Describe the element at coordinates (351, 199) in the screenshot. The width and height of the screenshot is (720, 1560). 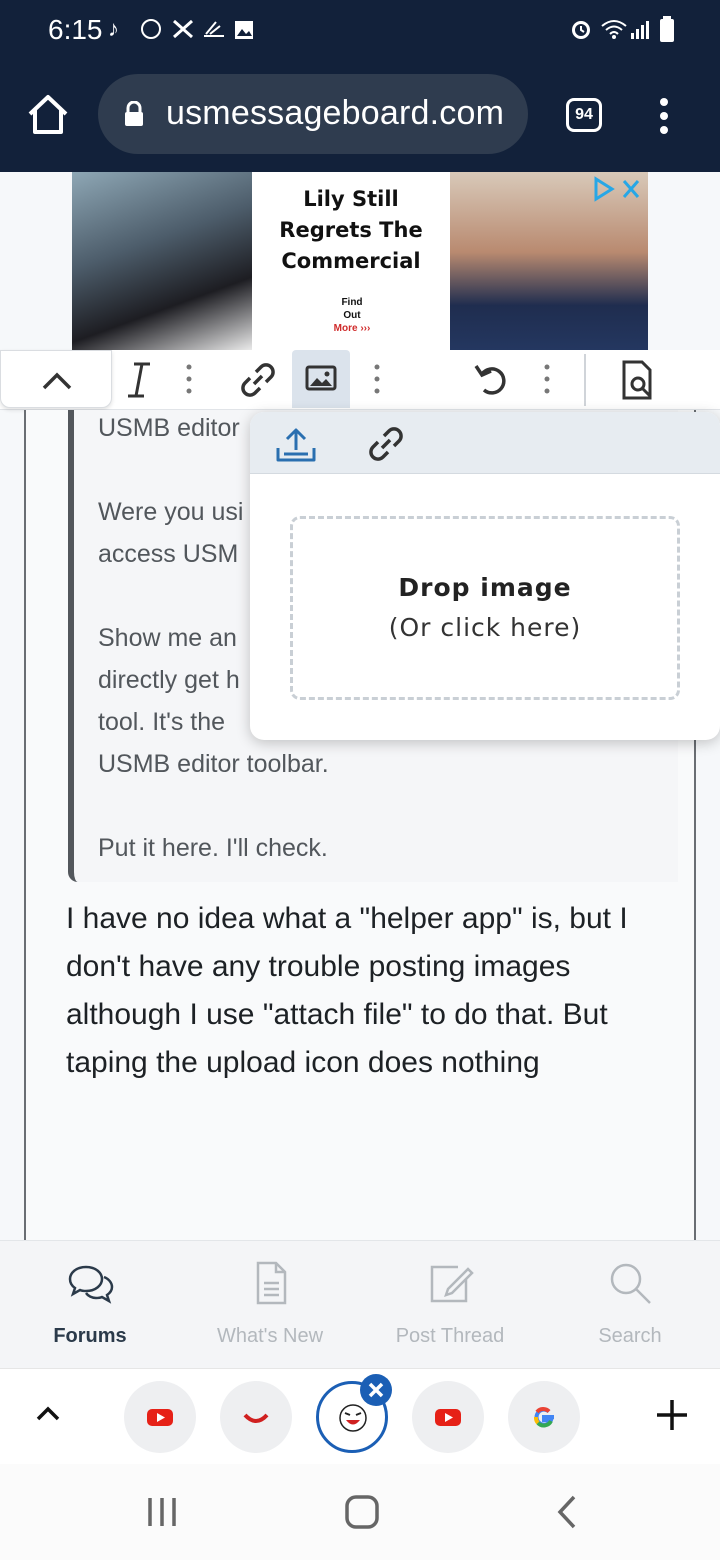
I see `ad-headline-line: Lily Still` at that location.